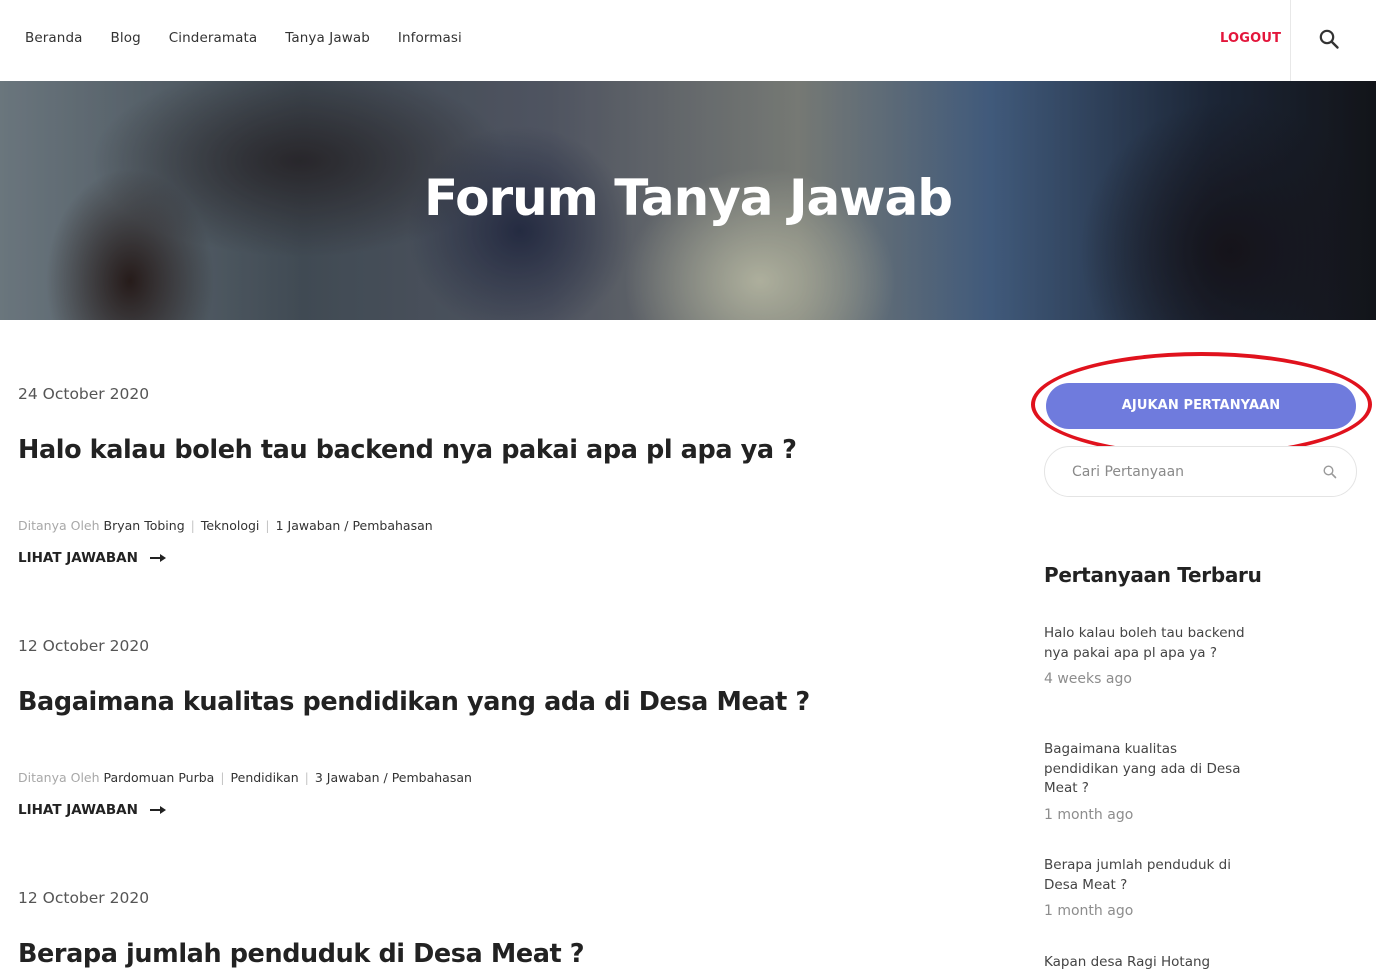 Image resolution: width=1376 pixels, height=976 pixels. I want to click on nav-link-beranda: Beranda, so click(54, 38).